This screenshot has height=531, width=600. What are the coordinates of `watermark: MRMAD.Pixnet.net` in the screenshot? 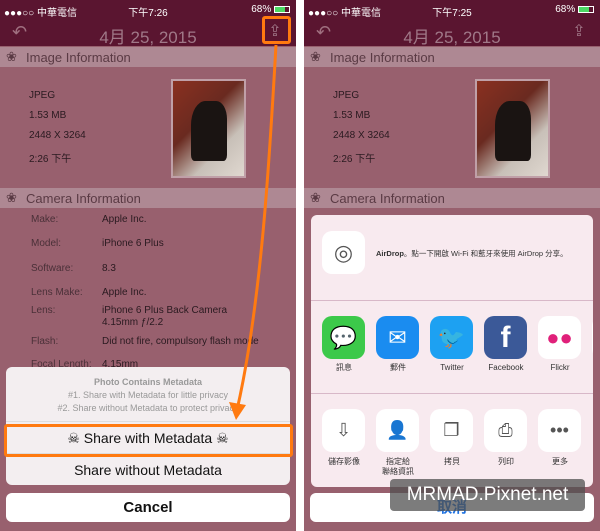 It's located at (487, 495).